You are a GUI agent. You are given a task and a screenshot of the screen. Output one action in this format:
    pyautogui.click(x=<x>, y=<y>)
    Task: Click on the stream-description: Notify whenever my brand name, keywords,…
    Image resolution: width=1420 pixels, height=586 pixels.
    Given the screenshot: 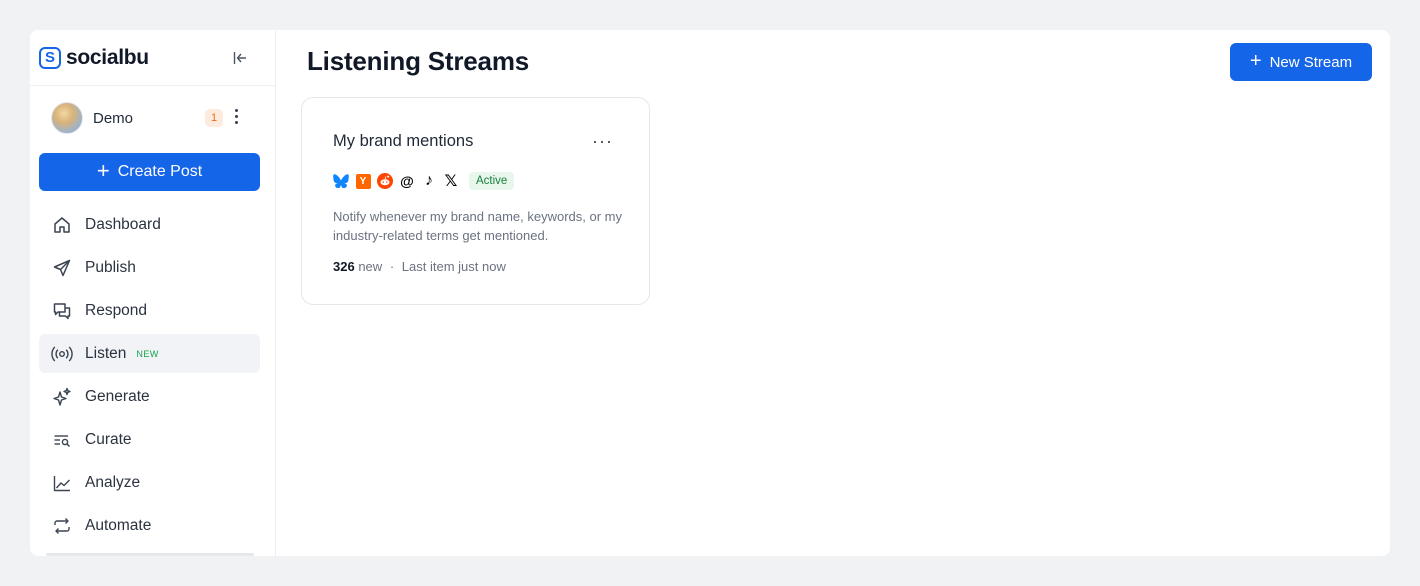 What is the action you would take?
    pyautogui.click(x=477, y=226)
    